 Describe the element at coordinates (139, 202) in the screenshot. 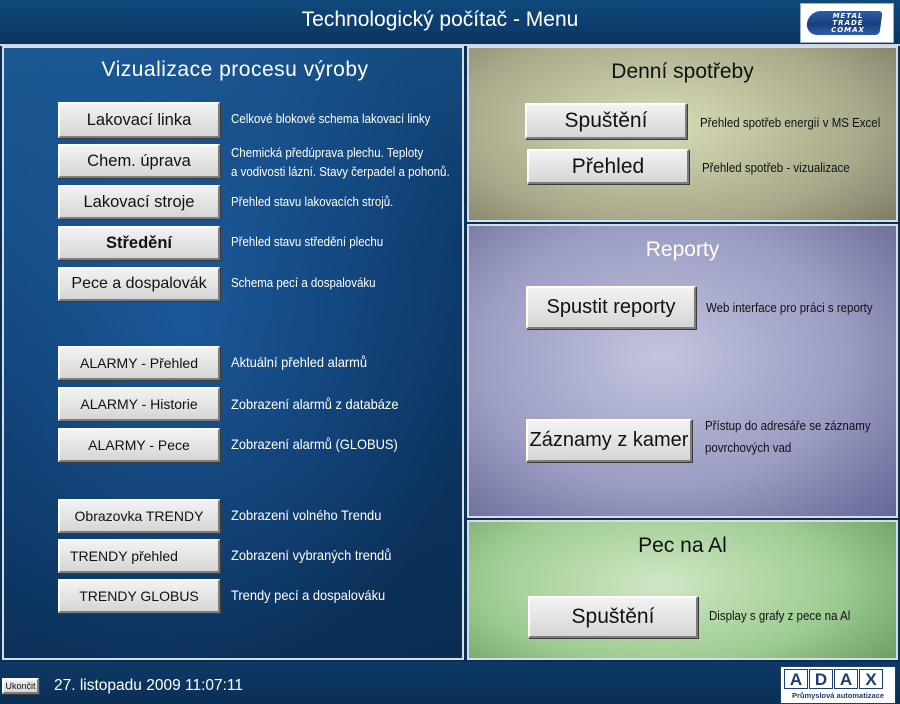

I see `lakovaci-stroje-button: Lakovací stroje` at that location.